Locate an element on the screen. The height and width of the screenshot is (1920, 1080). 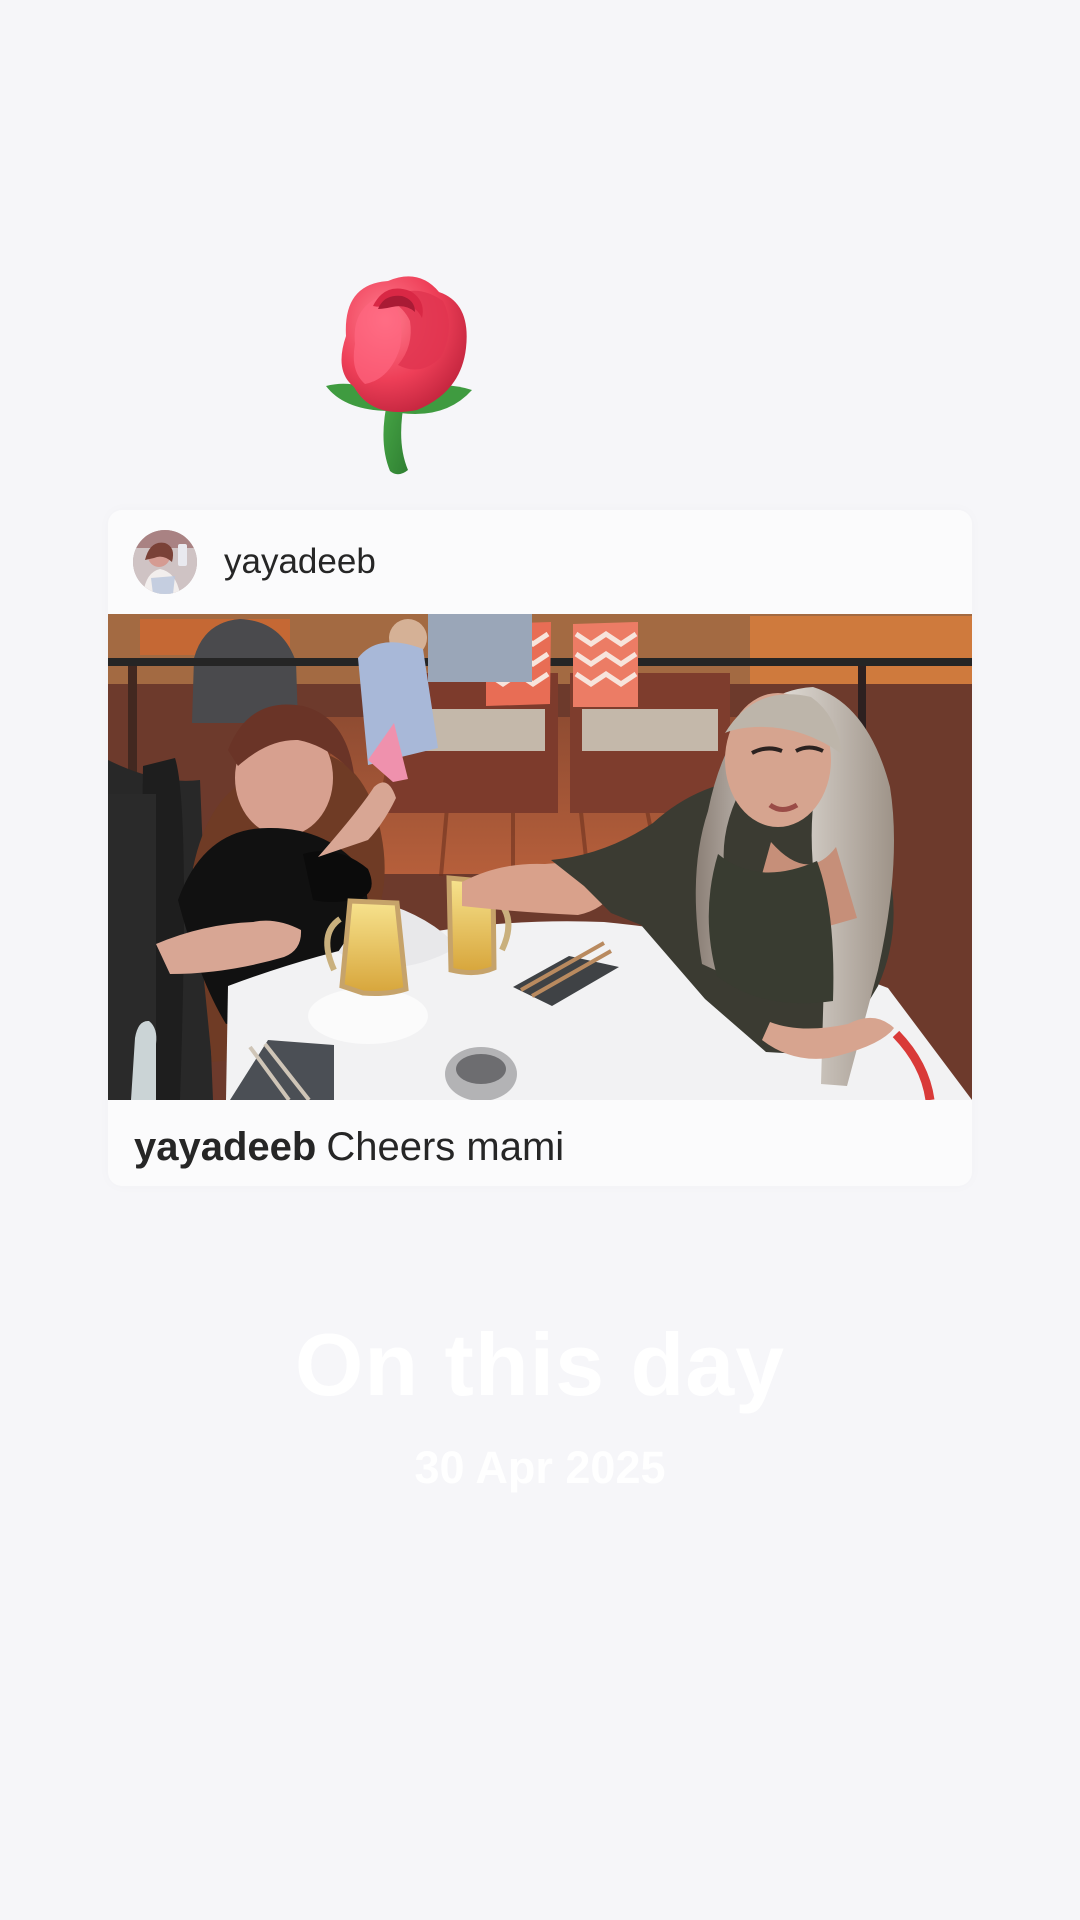
avatar is located at coordinates (165, 562).